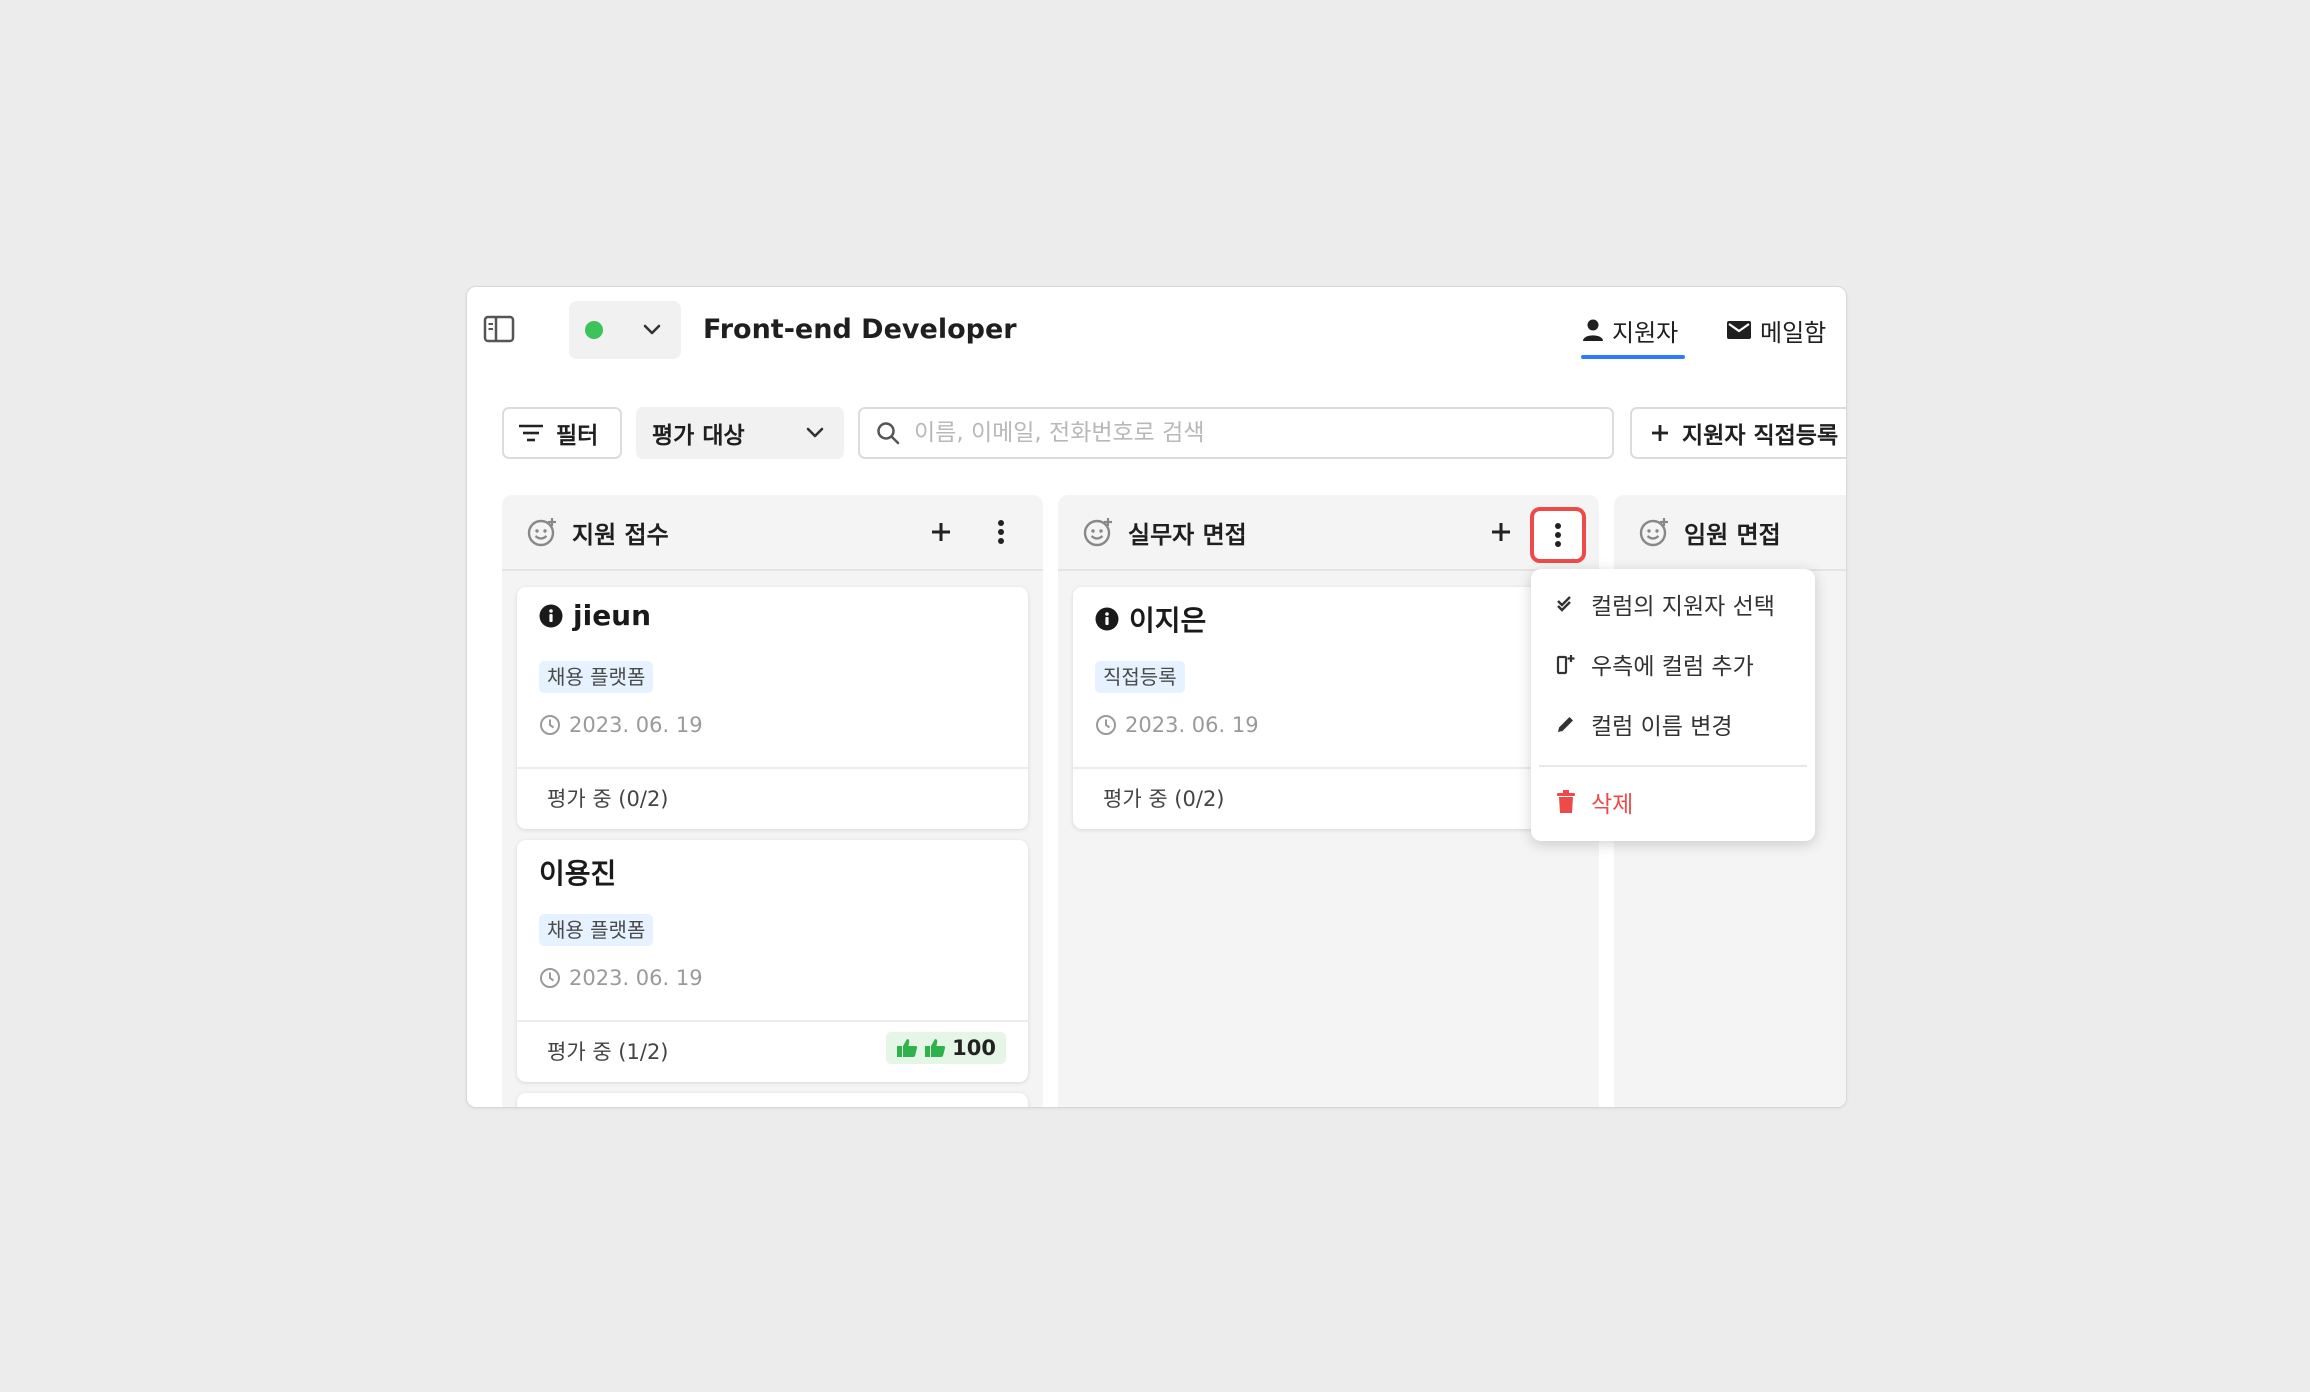 Image resolution: width=2310 pixels, height=1392 pixels. Describe the element at coordinates (860, 329) in the screenshot. I see `page-title: Front-end Developer` at that location.